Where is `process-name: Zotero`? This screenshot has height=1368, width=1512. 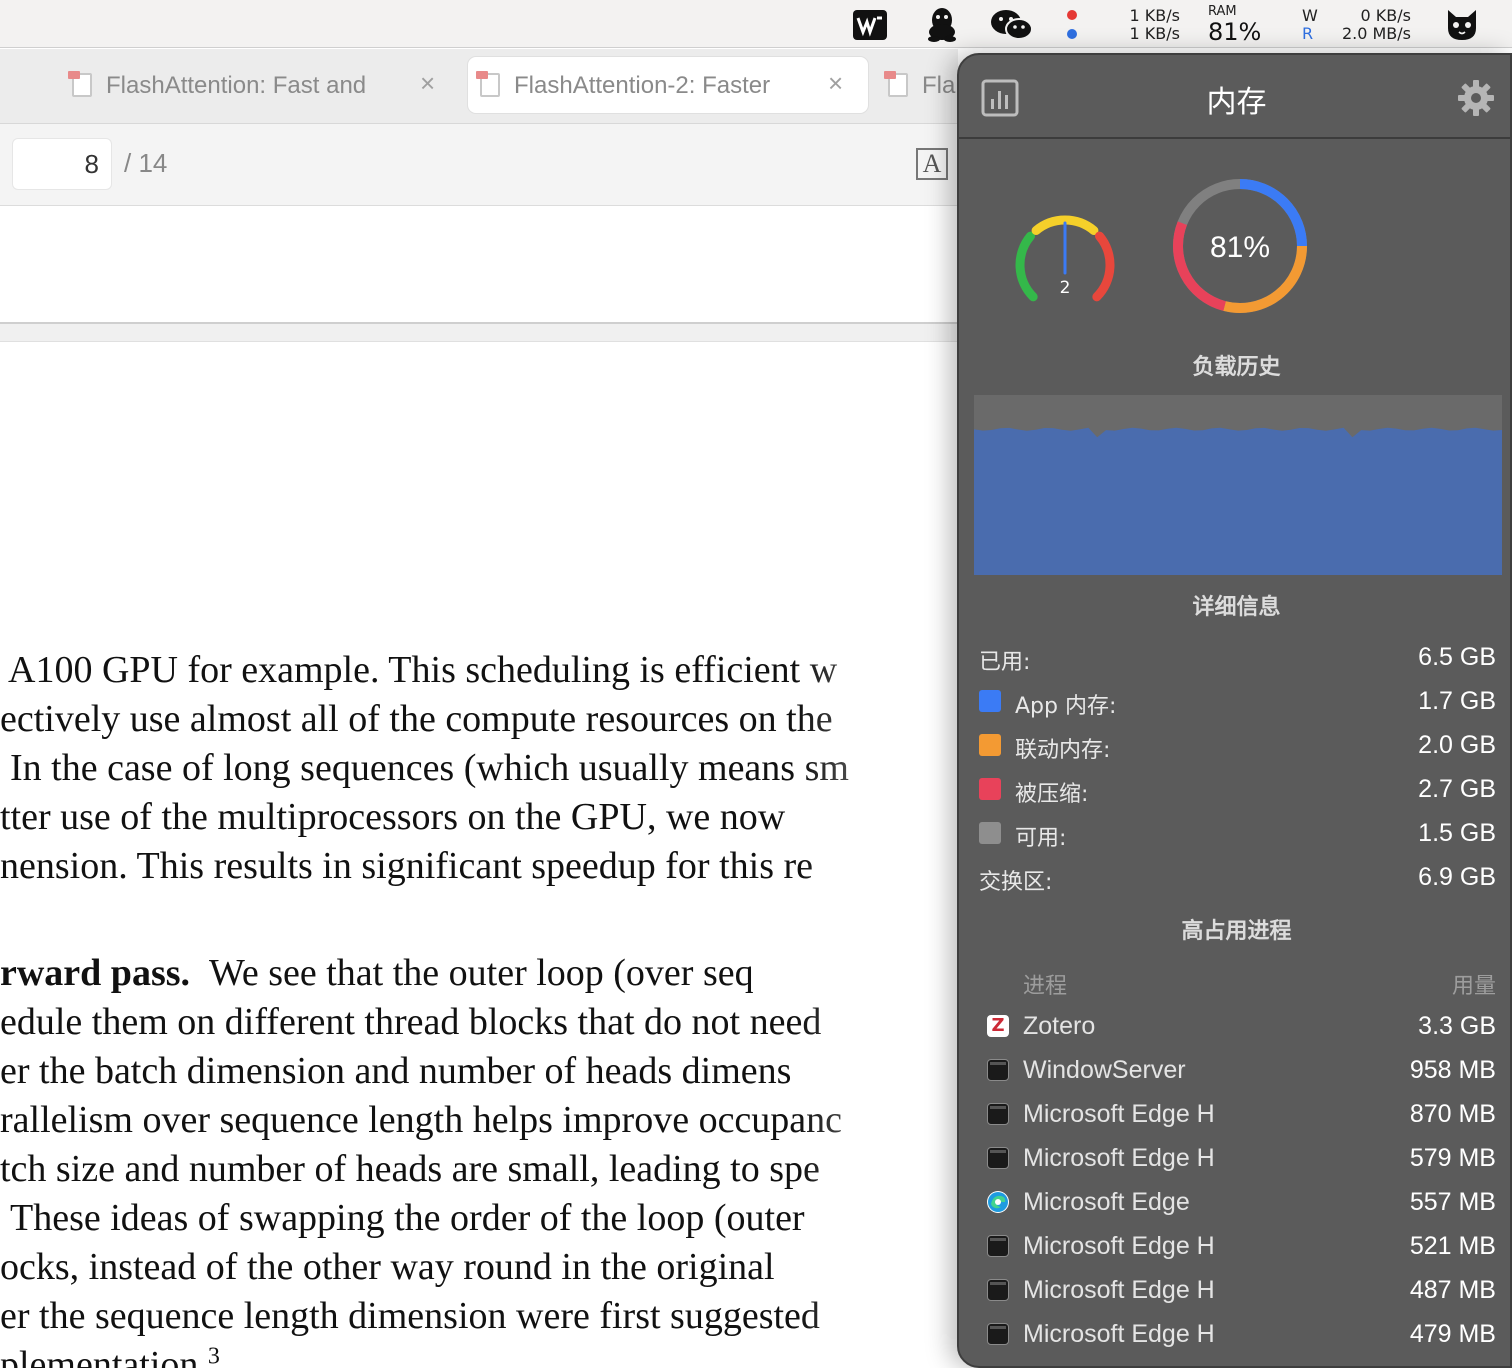
process-name: Zotero is located at coordinates (1059, 1026).